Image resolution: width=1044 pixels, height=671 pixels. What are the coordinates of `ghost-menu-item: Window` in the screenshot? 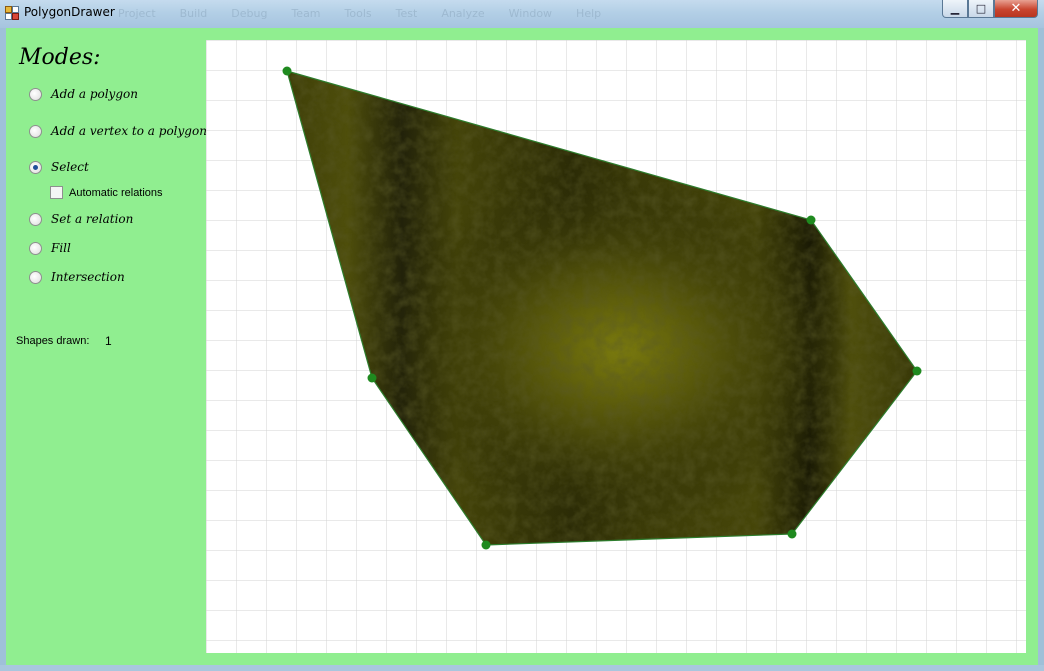 It's located at (530, 13).